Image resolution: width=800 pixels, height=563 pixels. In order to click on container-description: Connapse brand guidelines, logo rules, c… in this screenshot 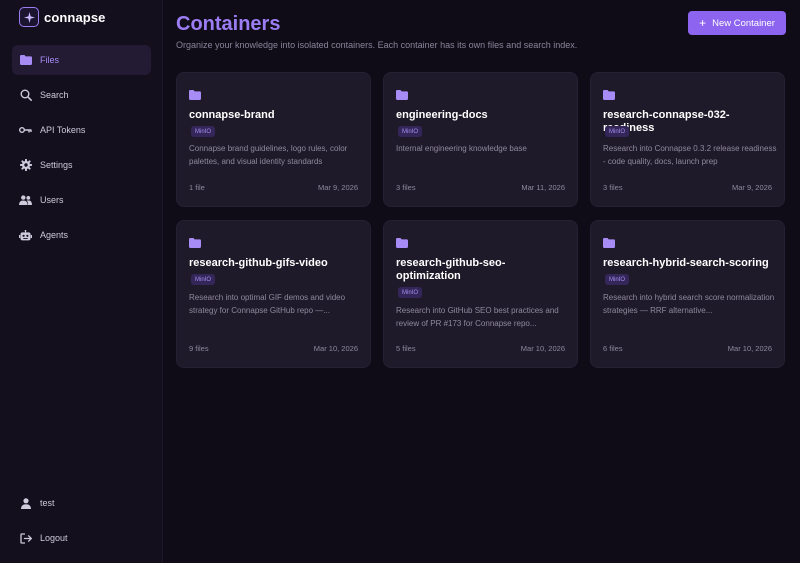, I will do `click(268, 155)`.